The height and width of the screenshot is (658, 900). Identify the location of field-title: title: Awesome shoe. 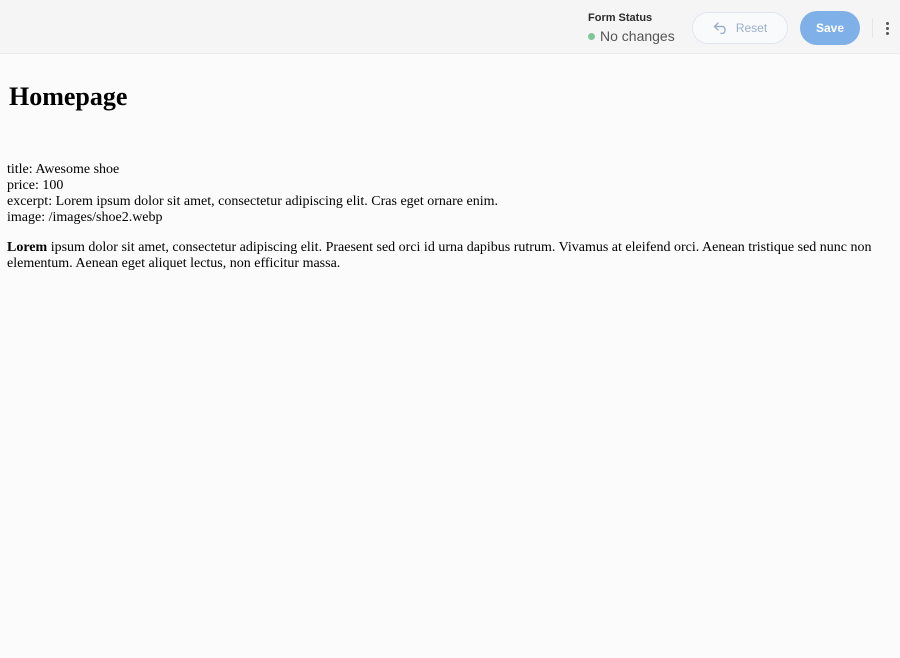
(63, 169).